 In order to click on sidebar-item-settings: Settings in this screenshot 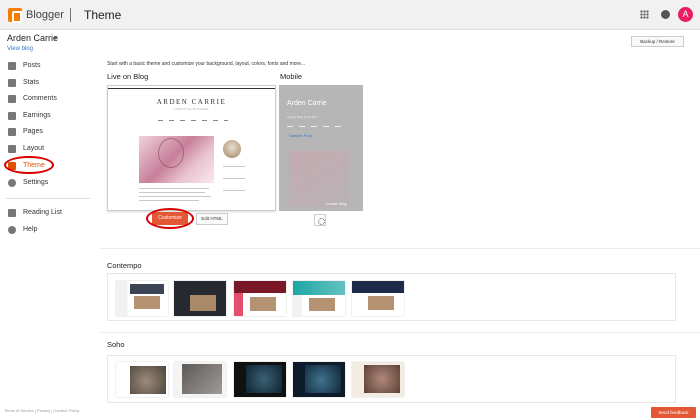, I will do `click(50, 183)`.